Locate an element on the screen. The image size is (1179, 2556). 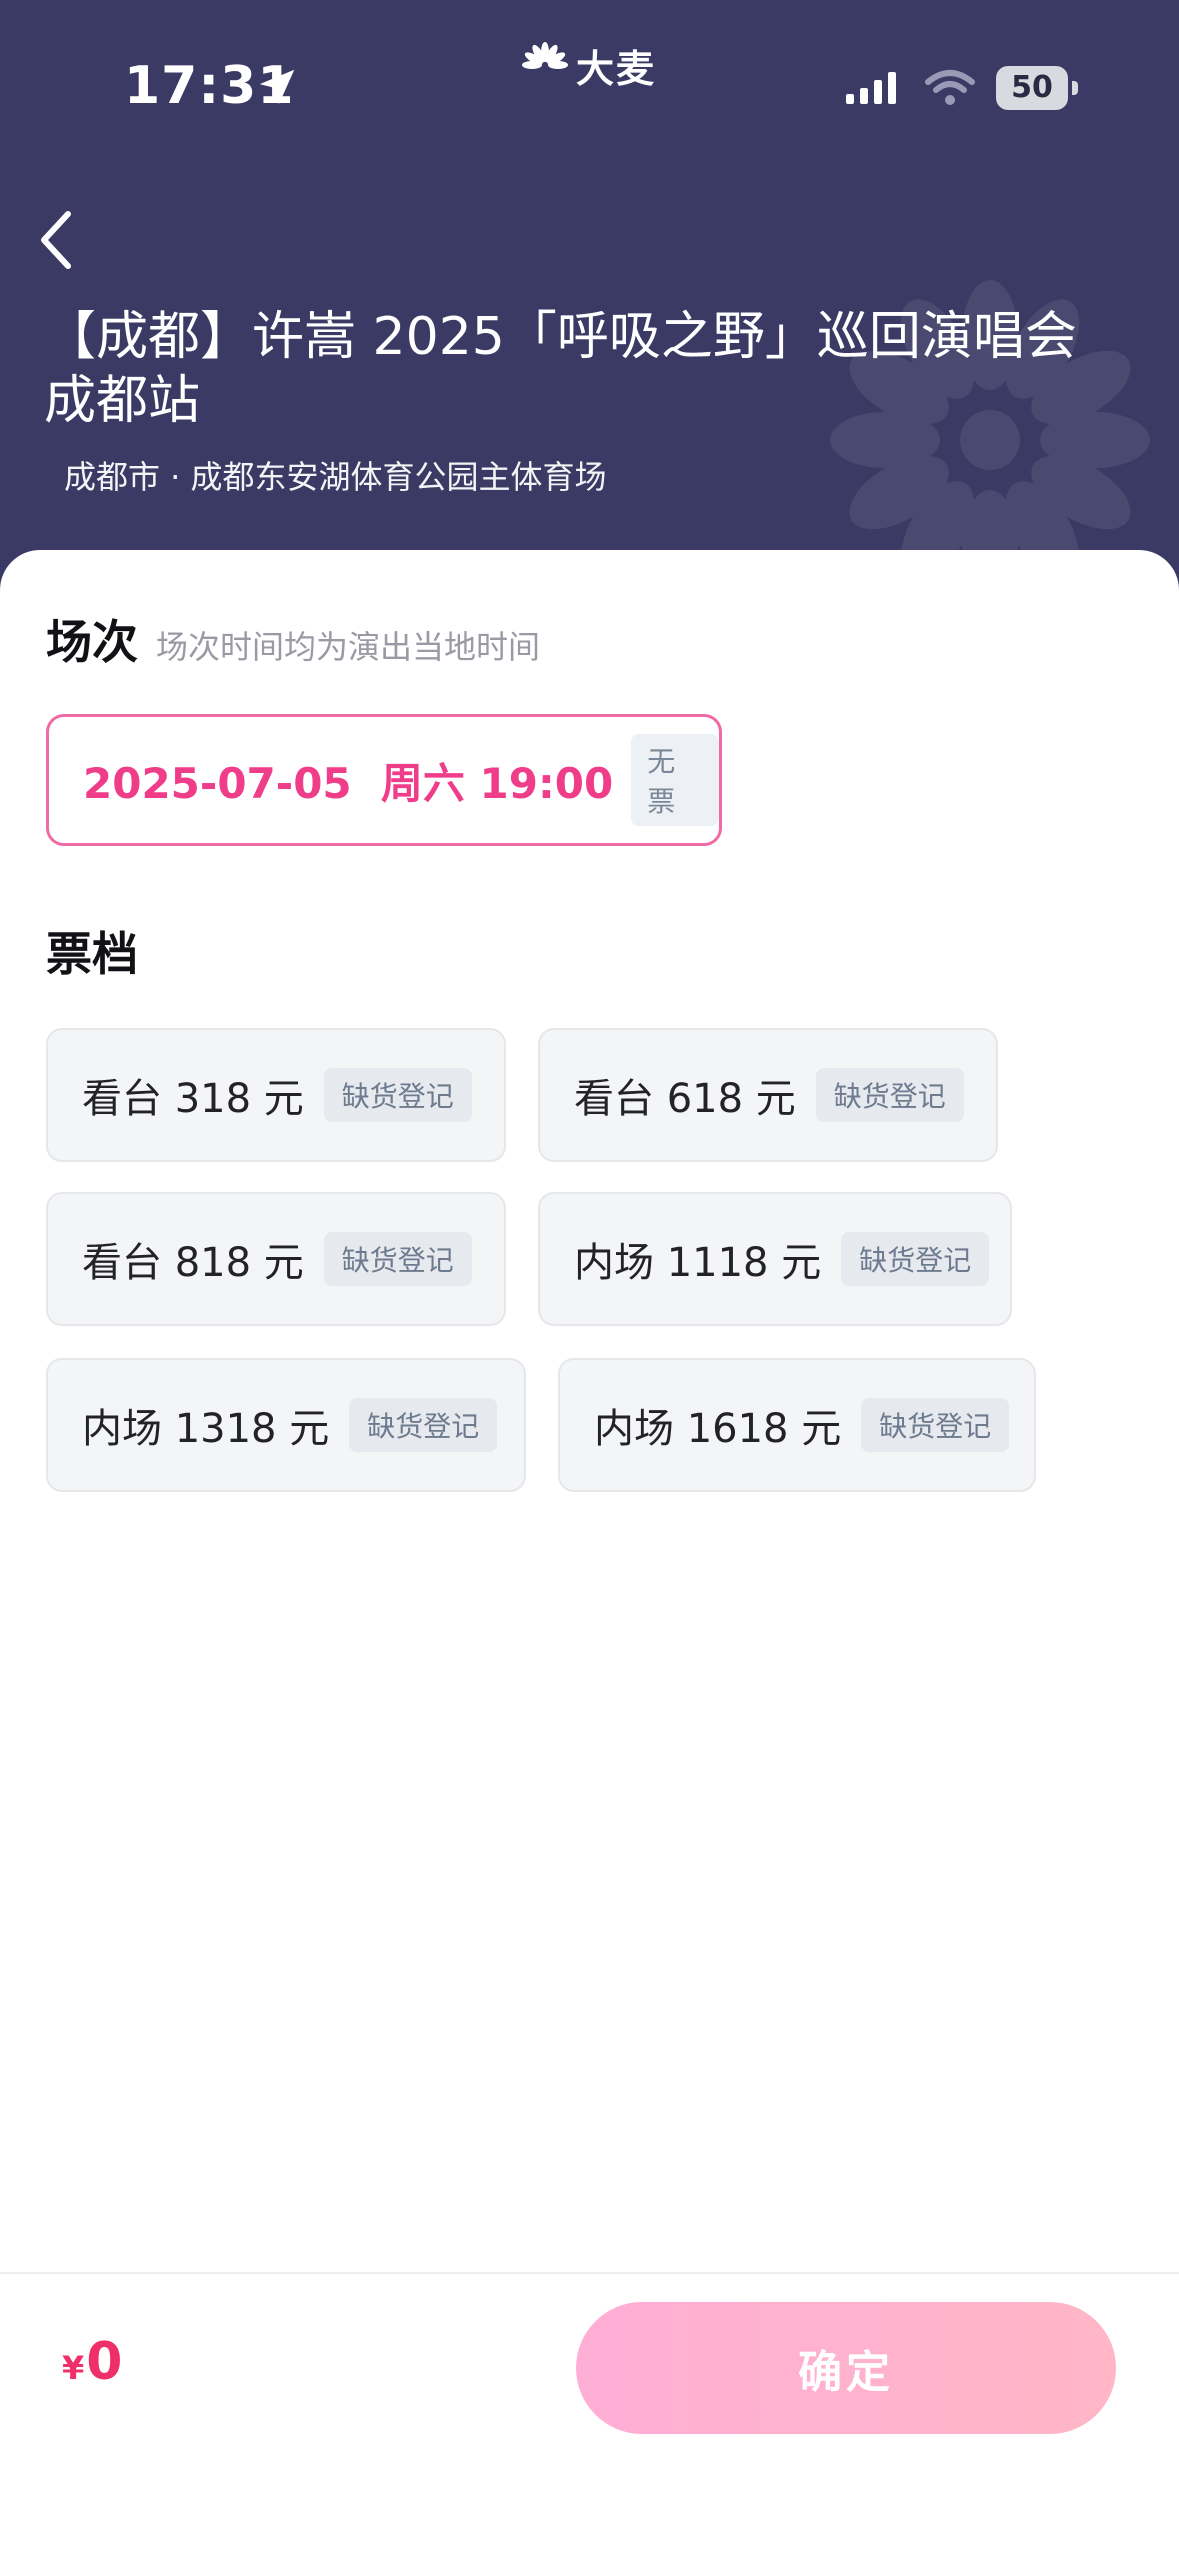
session-status-badge: 无票 is located at coordinates (675, 780).